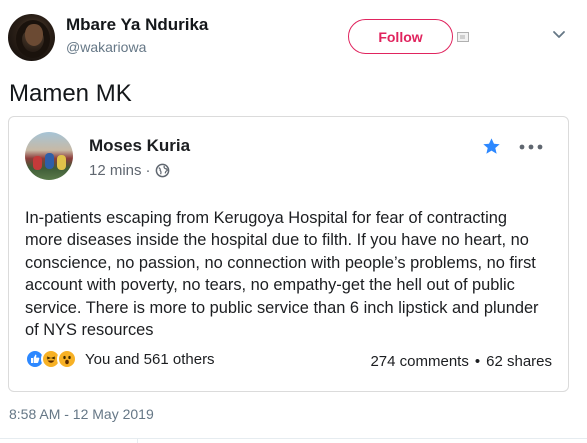  I want to click on author-avatar, so click(31, 37).